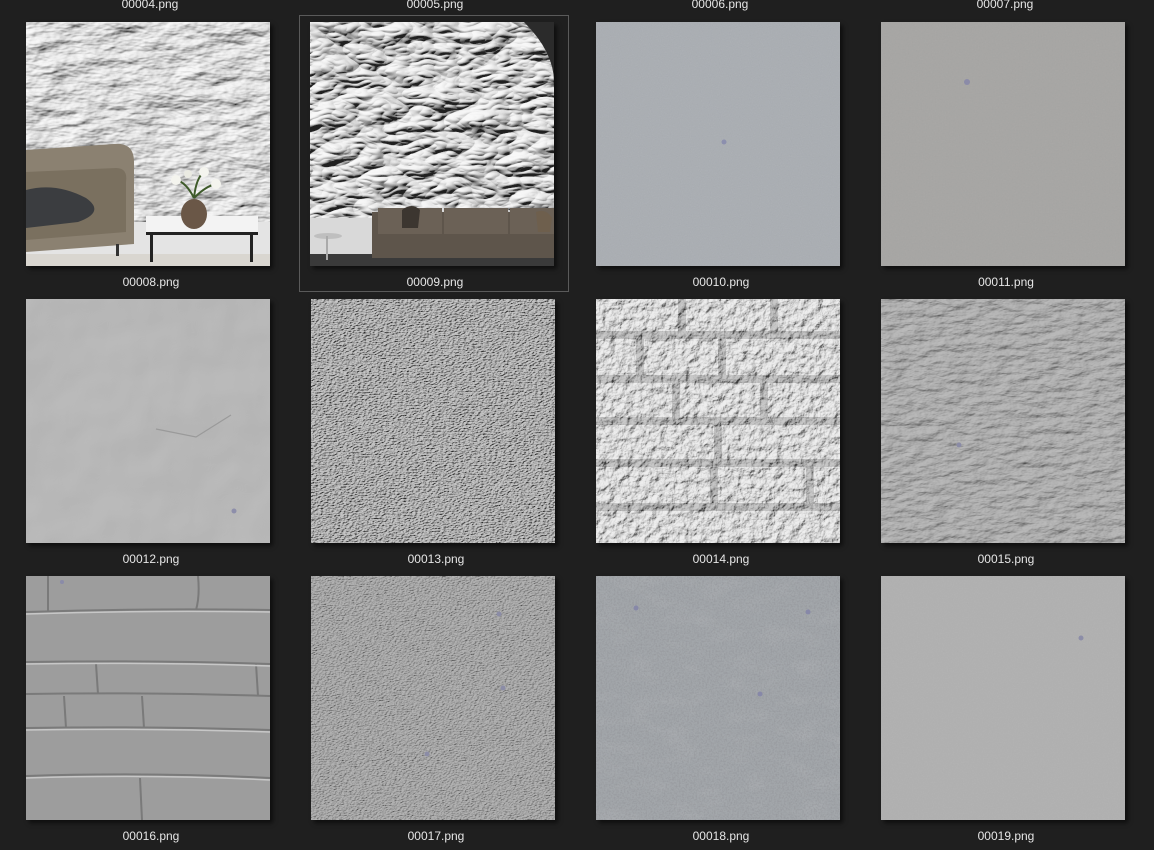 Image resolution: width=1154 pixels, height=850 pixels. What do you see at coordinates (720, 5) in the screenshot?
I see `file-label: 00006.png` at bounding box center [720, 5].